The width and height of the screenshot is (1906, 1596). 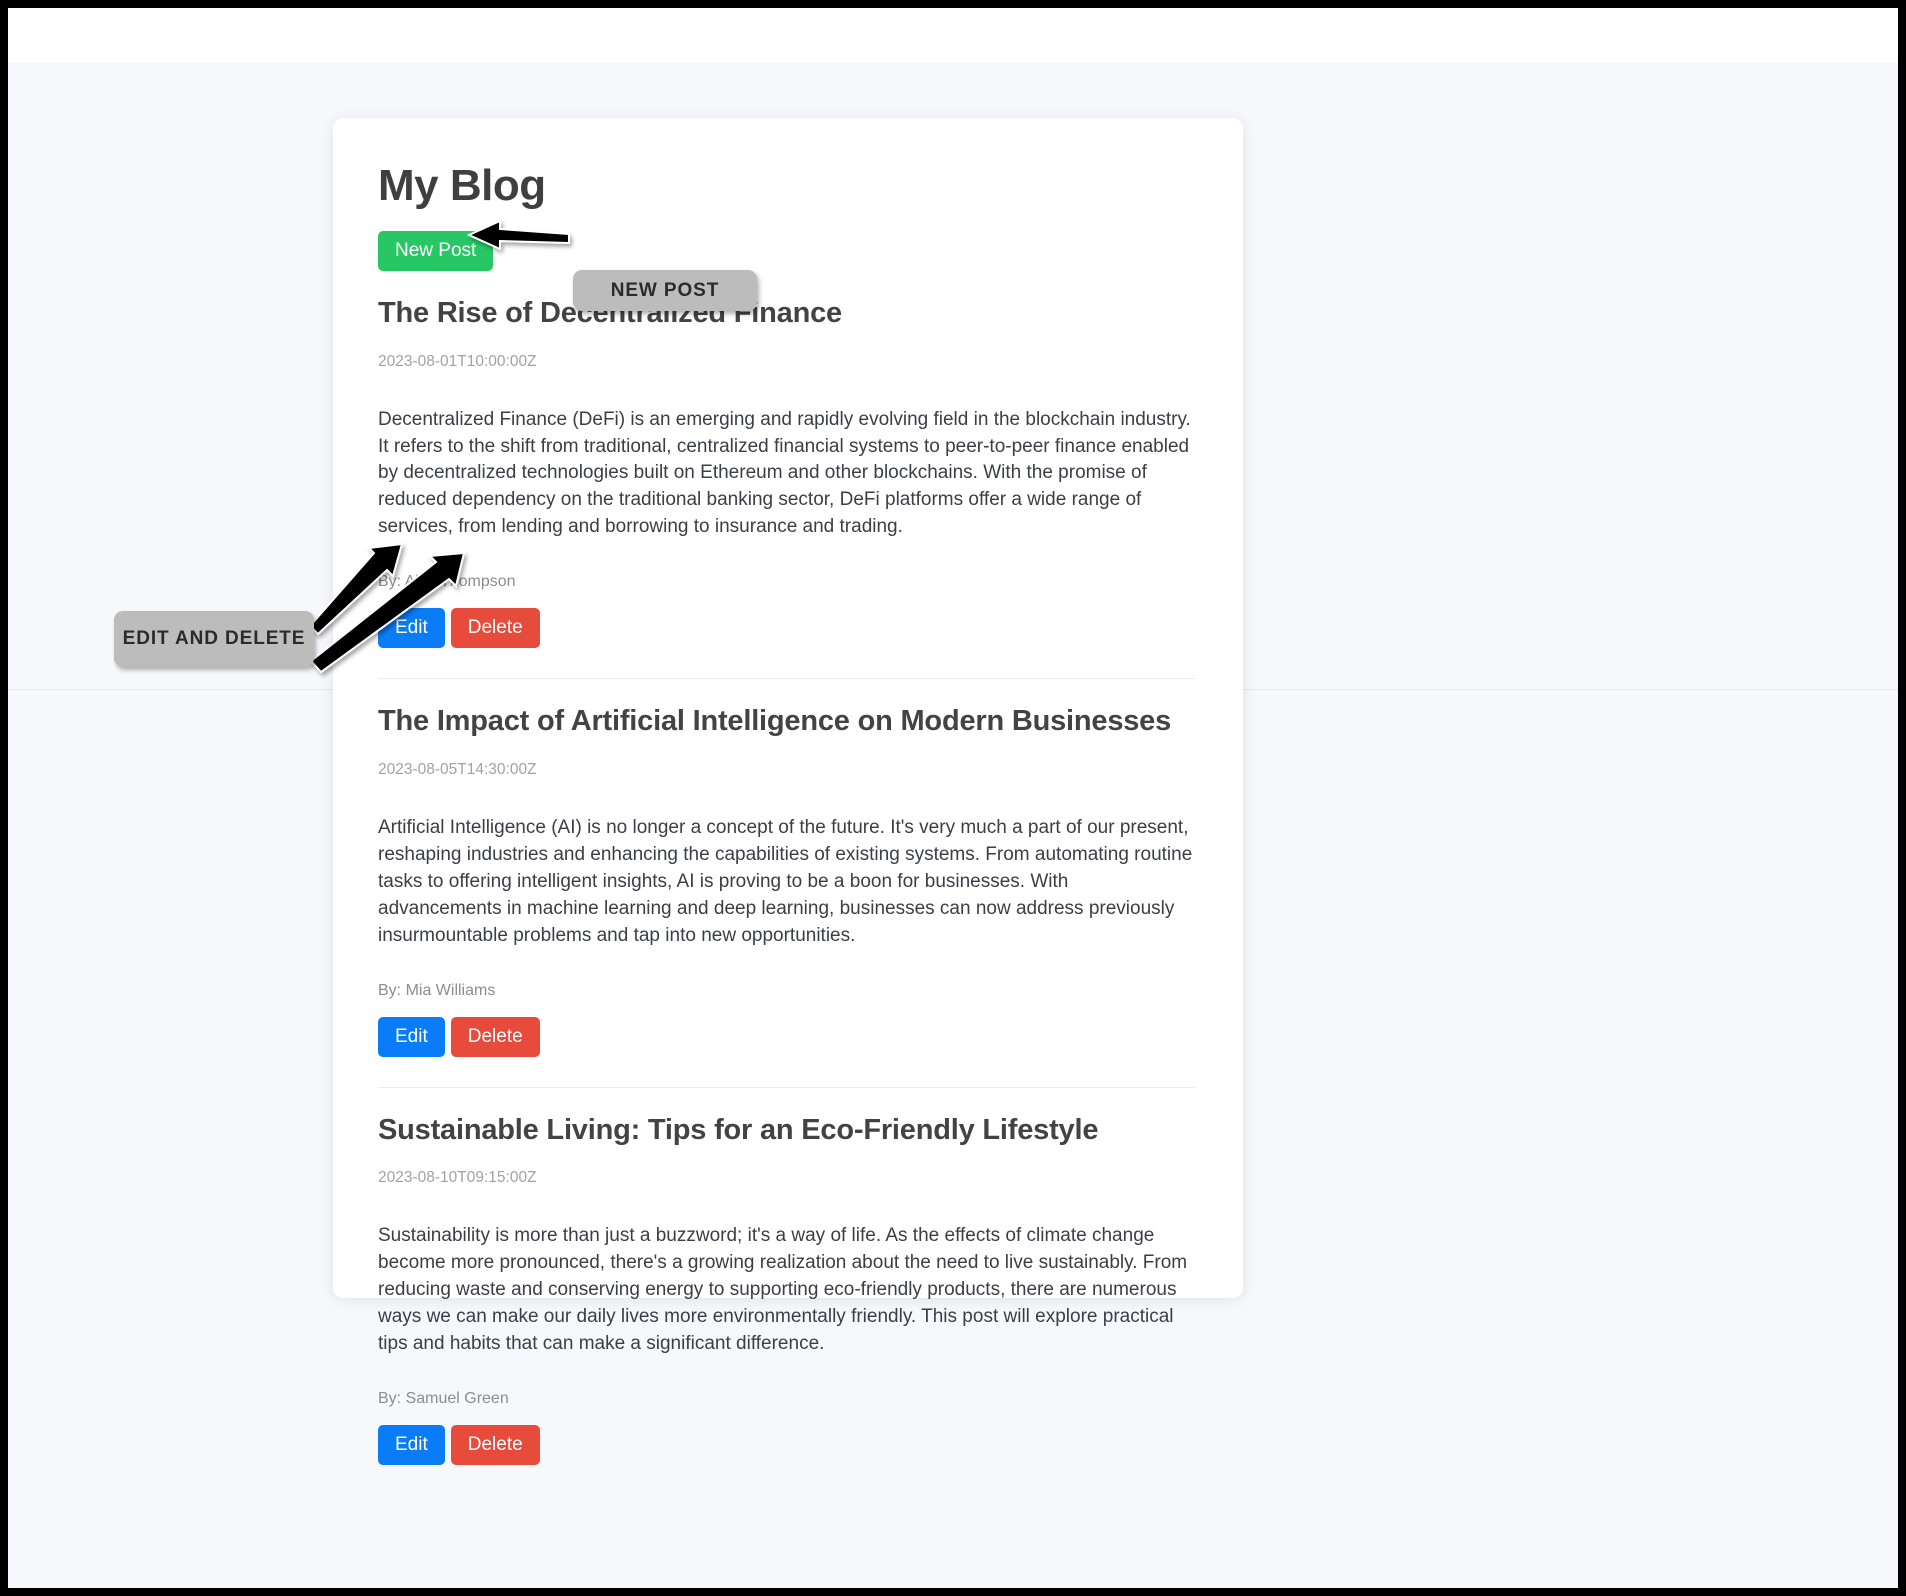 What do you see at coordinates (953, 35) in the screenshot?
I see `browser-chrome-bar` at bounding box center [953, 35].